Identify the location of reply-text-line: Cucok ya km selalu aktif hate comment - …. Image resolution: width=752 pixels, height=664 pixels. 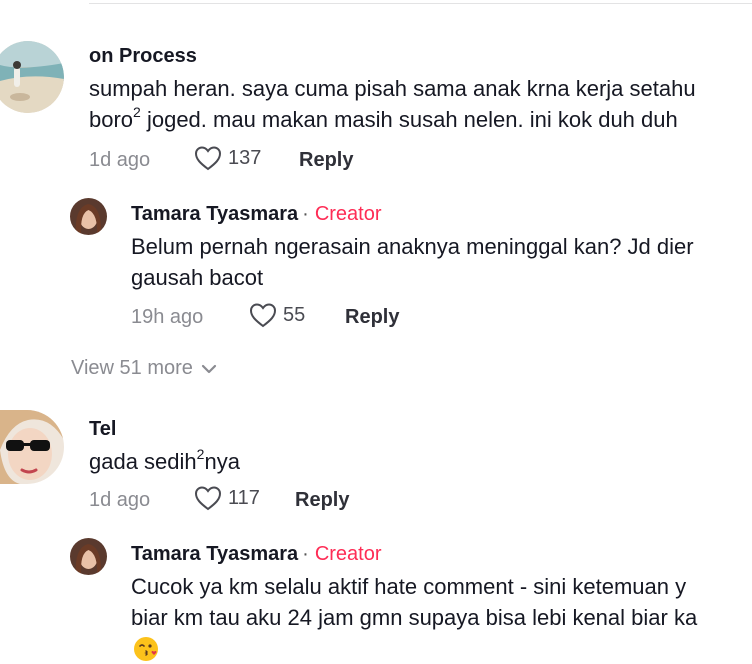
(409, 586).